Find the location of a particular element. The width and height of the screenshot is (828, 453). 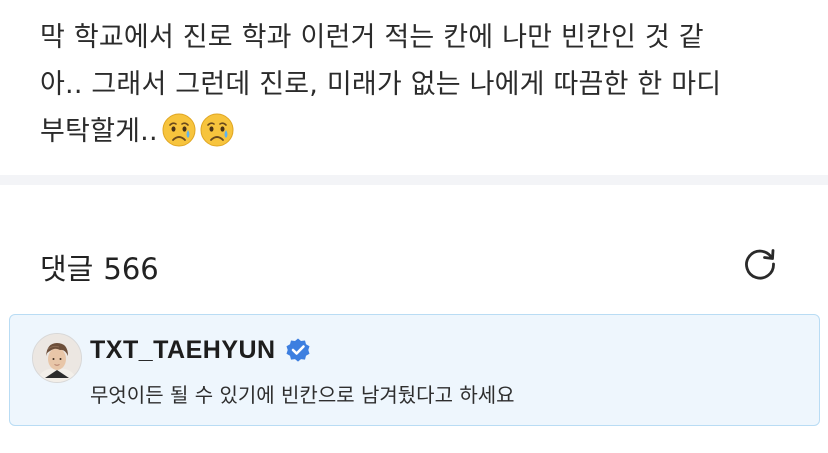

author-name: TXT_TAEHYUN is located at coordinates (183, 350).